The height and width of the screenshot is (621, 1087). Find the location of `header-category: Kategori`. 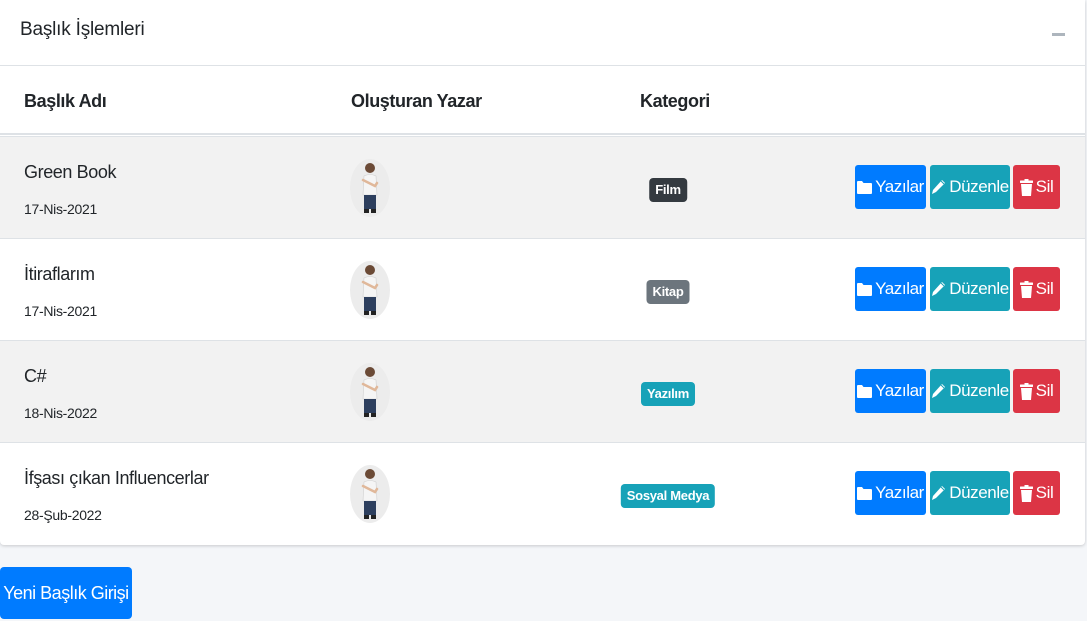

header-category: Kategori is located at coordinates (675, 101).